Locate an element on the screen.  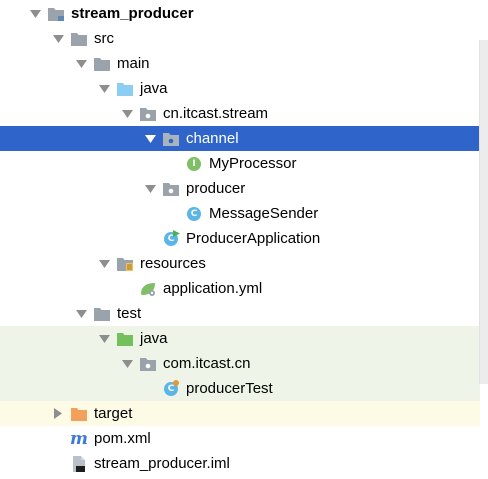
tree-item-label: producer is located at coordinates (216, 188).